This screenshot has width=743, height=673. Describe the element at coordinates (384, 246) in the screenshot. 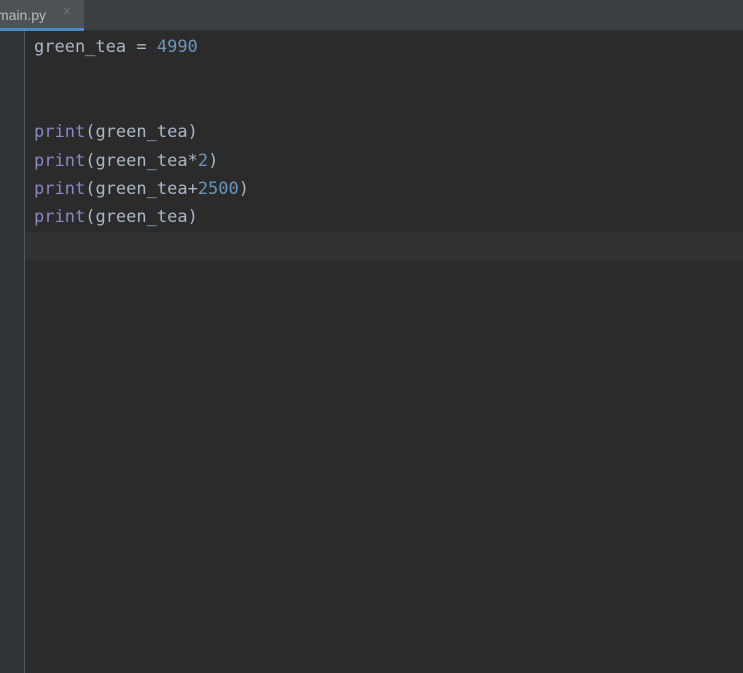

I see `current-line-highlight` at that location.